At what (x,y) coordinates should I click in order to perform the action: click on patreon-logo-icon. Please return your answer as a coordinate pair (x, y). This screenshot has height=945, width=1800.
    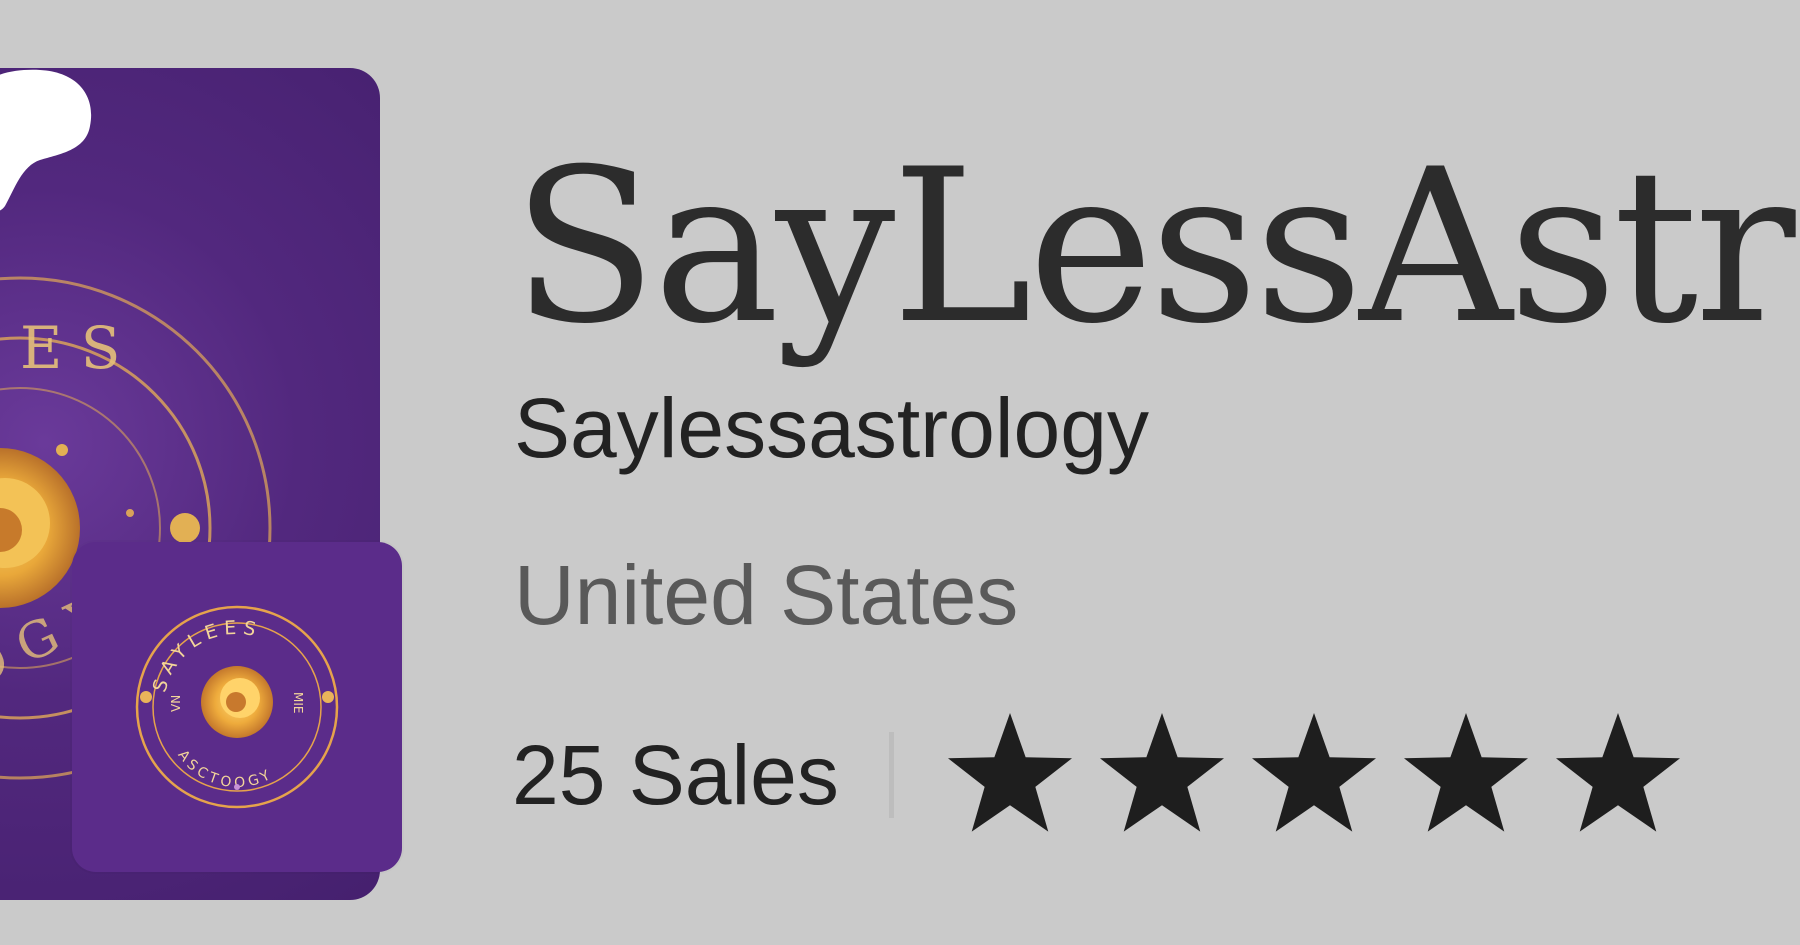
    Looking at the image, I should click on (46, 140).